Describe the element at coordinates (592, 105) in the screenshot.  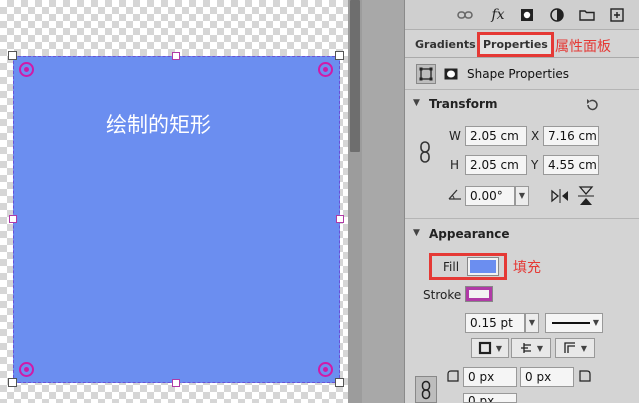
I see `reset-transform-icon` at that location.